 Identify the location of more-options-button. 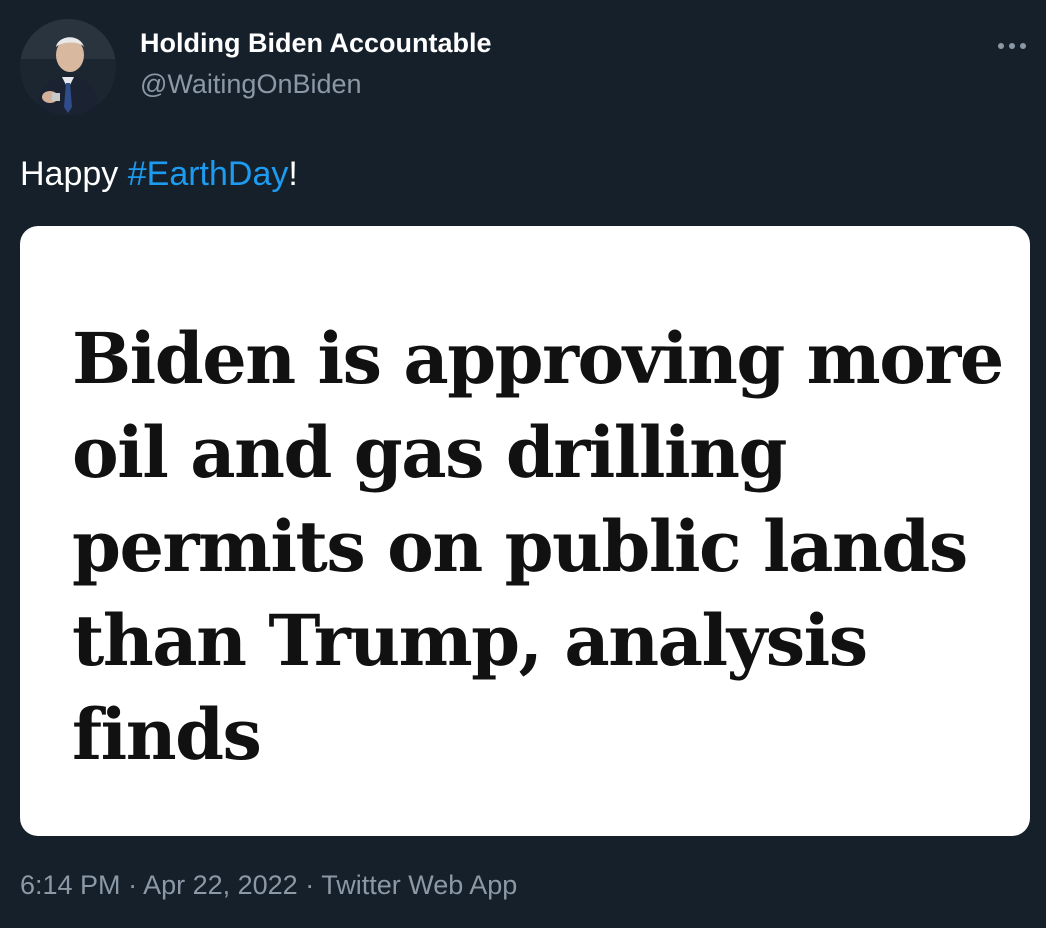
(1012, 46).